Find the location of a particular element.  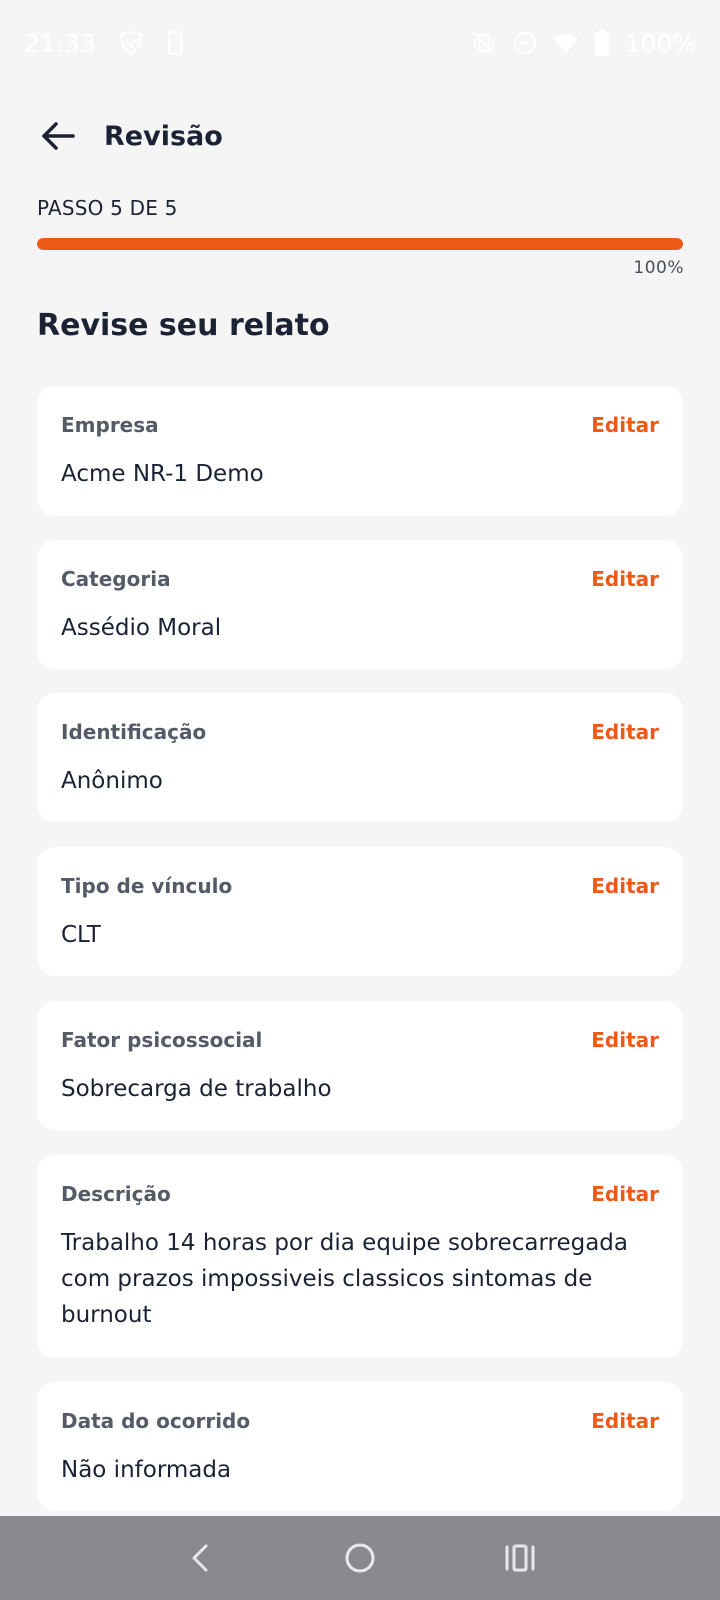

system-nav-bar is located at coordinates (360, 1558).